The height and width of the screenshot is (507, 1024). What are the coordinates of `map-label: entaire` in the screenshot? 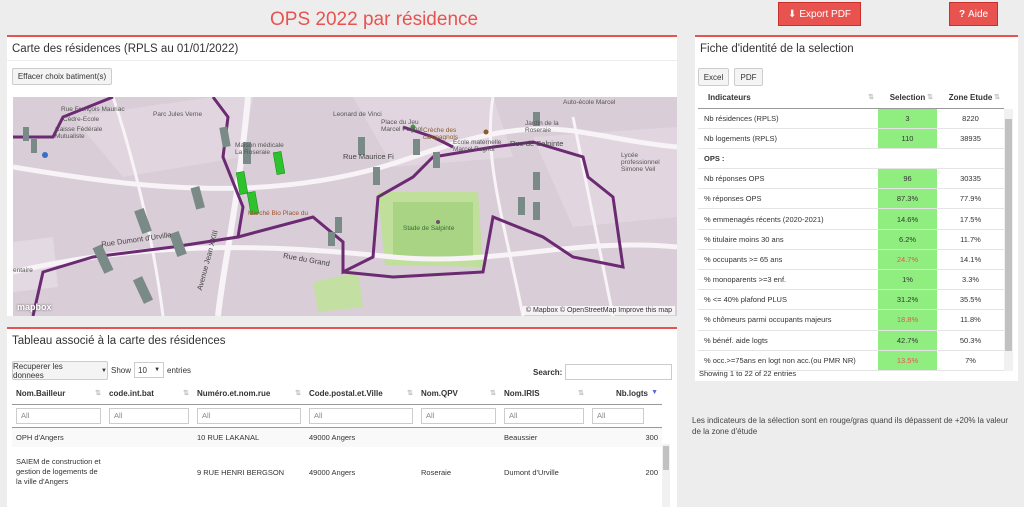 It's located at (23, 270).